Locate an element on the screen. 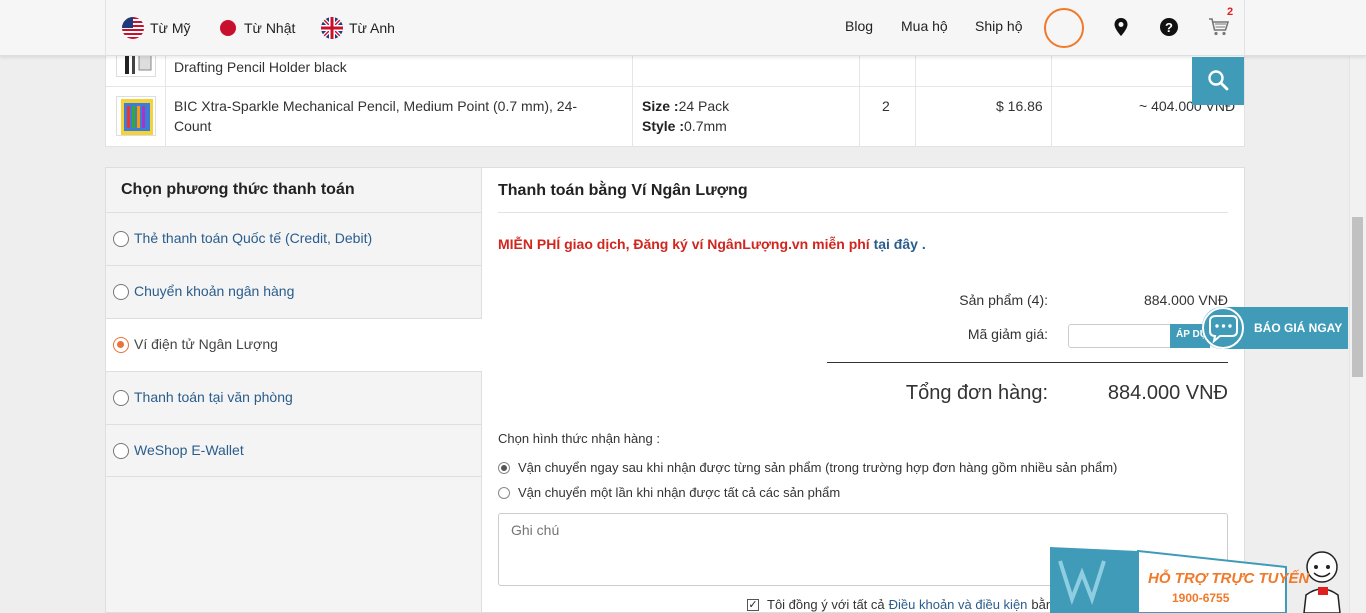  quote-now-button: BÁO GIÁ NGAY is located at coordinates (1275, 328).